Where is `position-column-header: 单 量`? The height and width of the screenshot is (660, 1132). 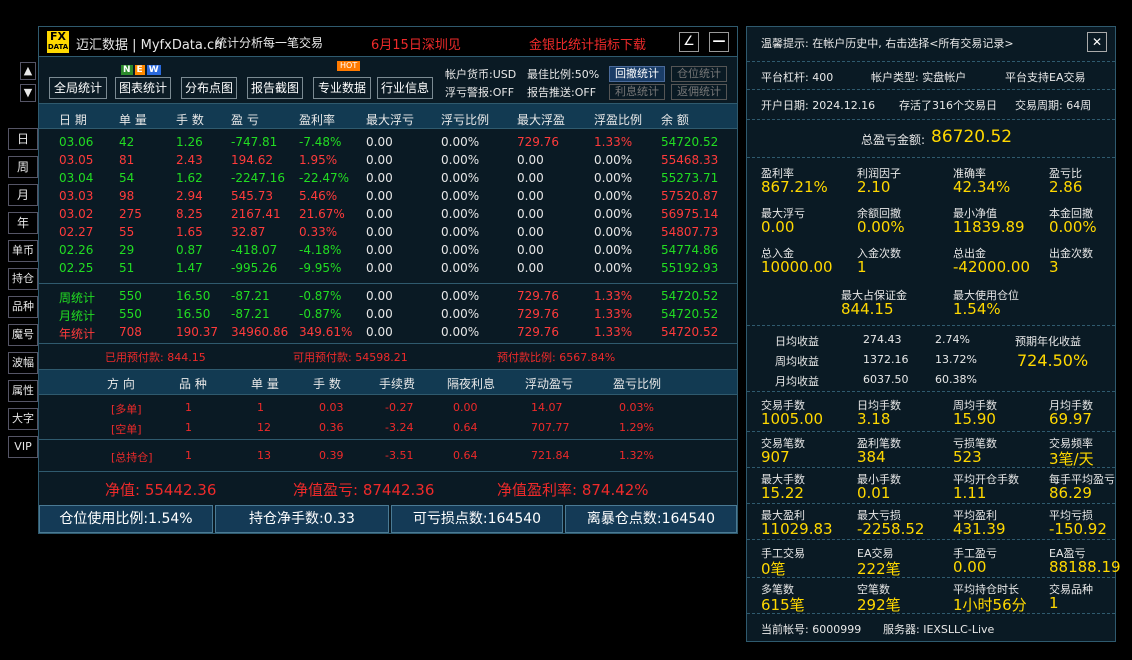
position-column-header: 单 量 is located at coordinates (265, 384).